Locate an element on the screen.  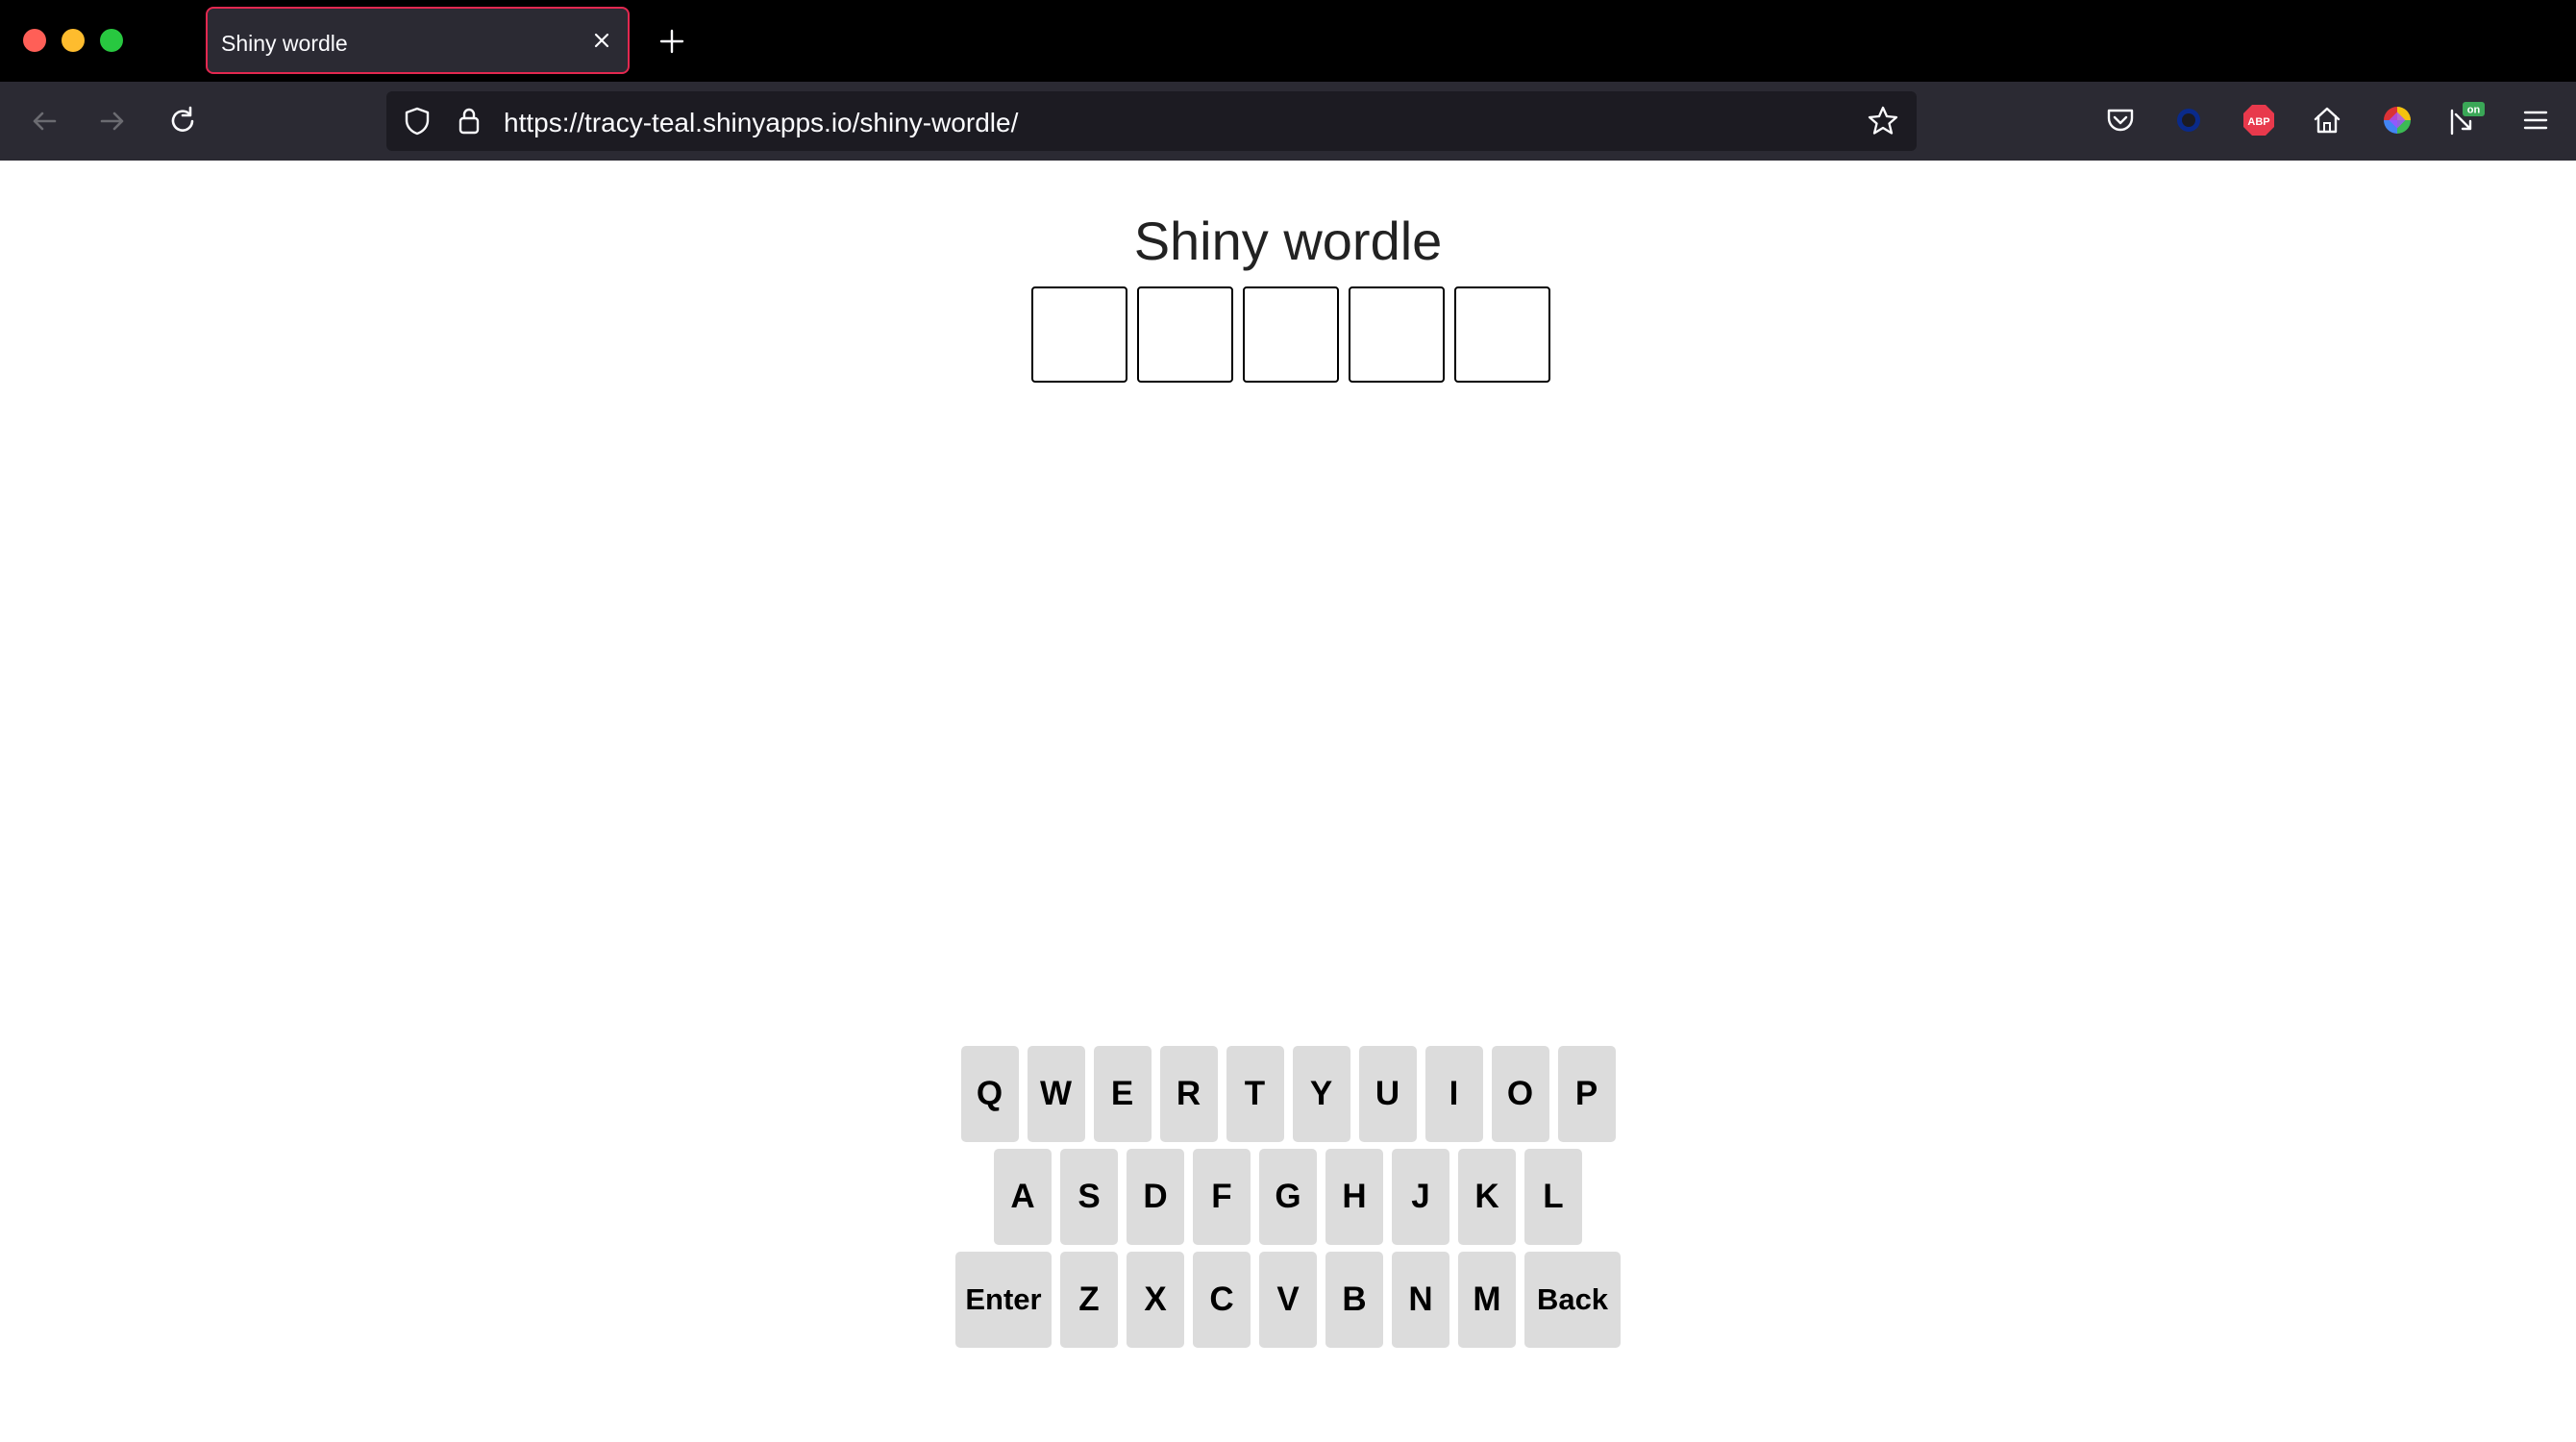
adblock-icon: ABP is located at coordinates (2259, 120).